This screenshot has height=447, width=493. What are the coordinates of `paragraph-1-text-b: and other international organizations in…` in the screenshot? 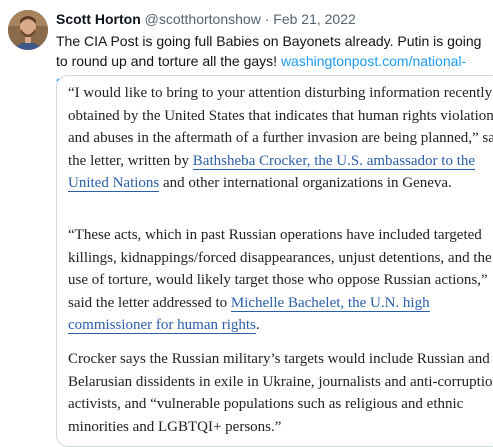 It's located at (305, 183).